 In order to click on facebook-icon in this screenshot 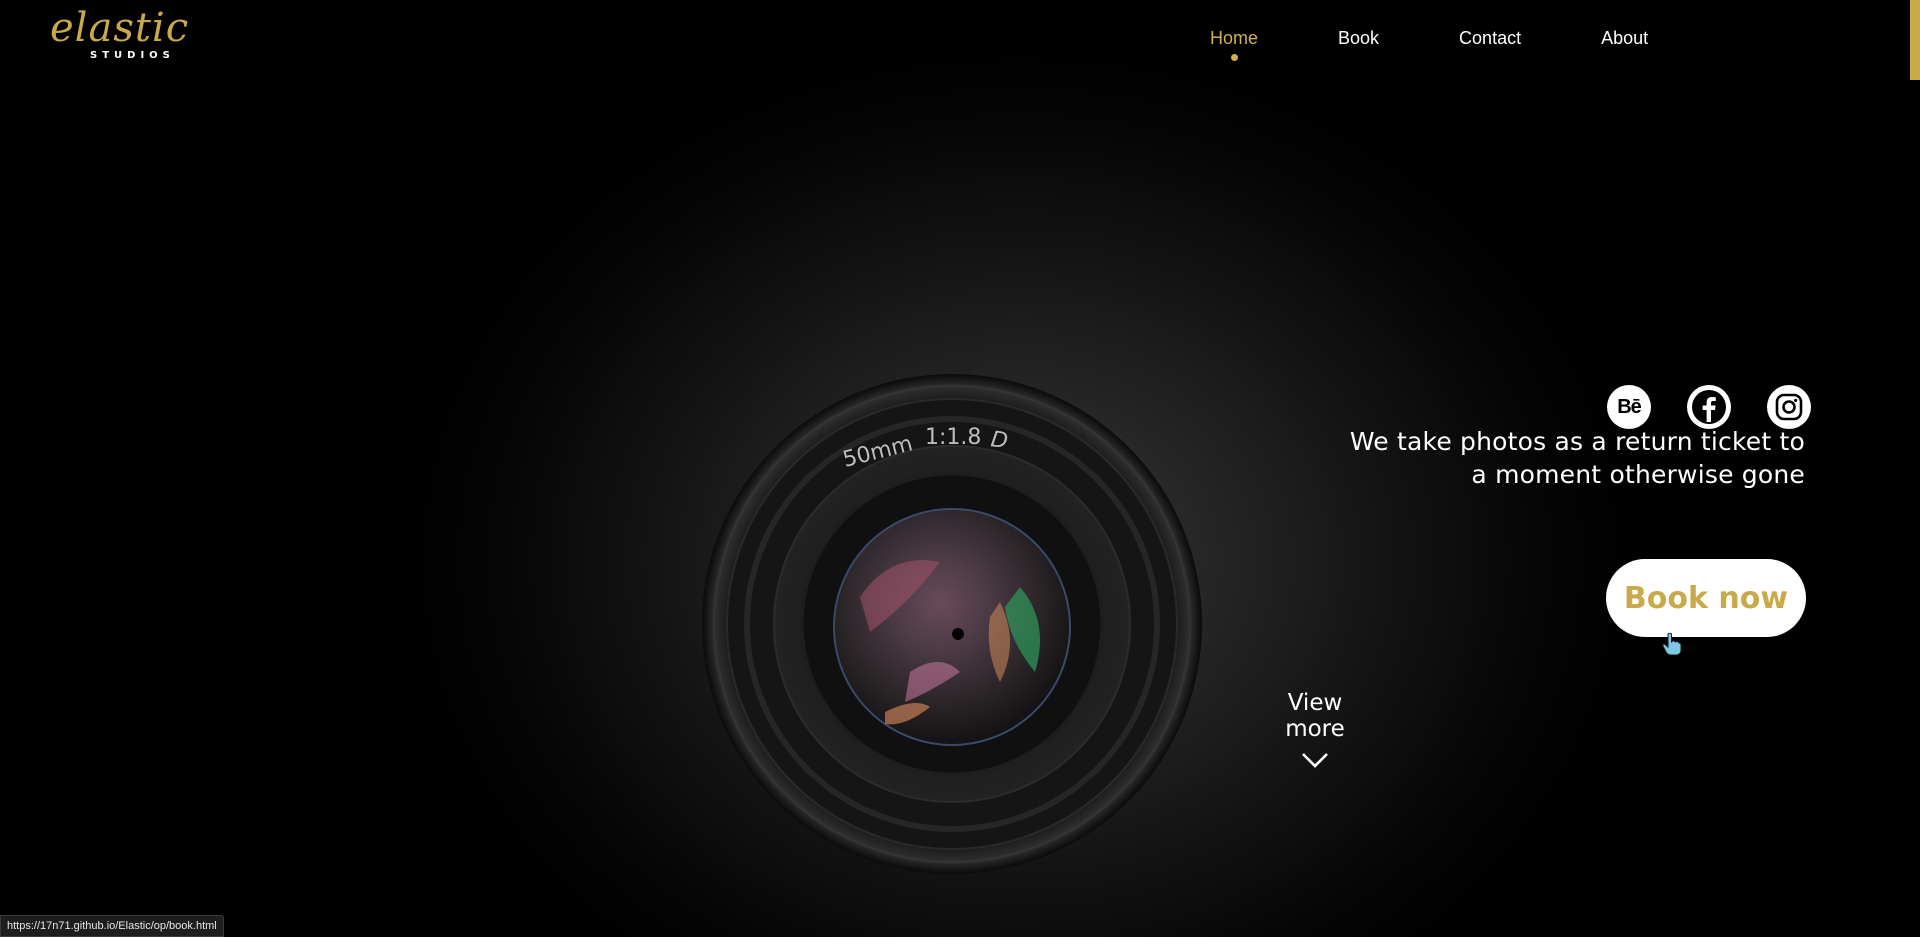, I will do `click(1709, 407)`.